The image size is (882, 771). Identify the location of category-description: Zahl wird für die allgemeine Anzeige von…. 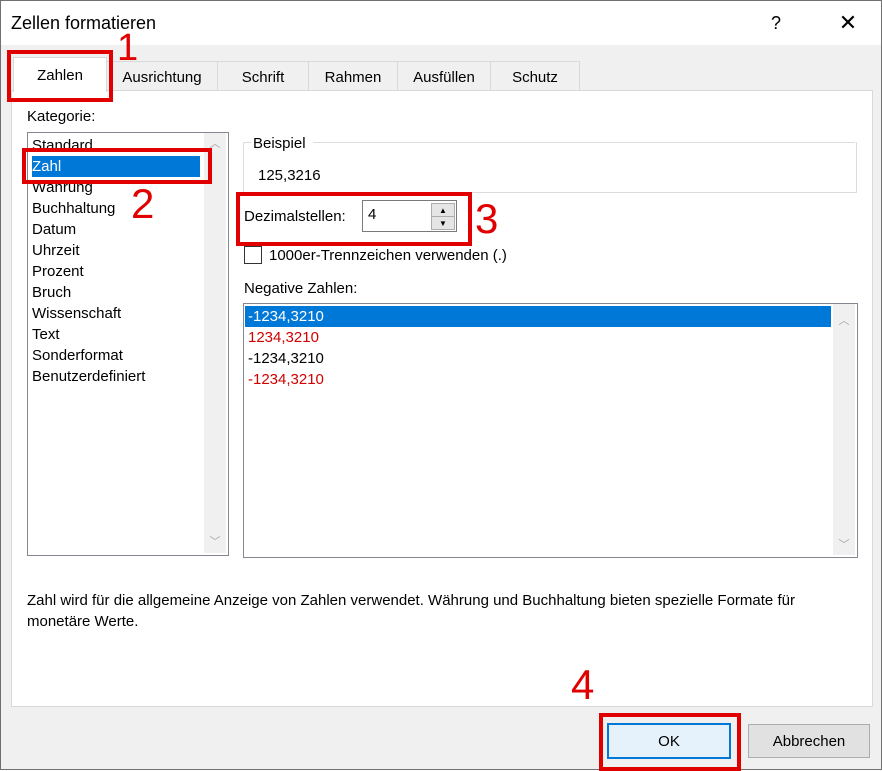
(411, 611).